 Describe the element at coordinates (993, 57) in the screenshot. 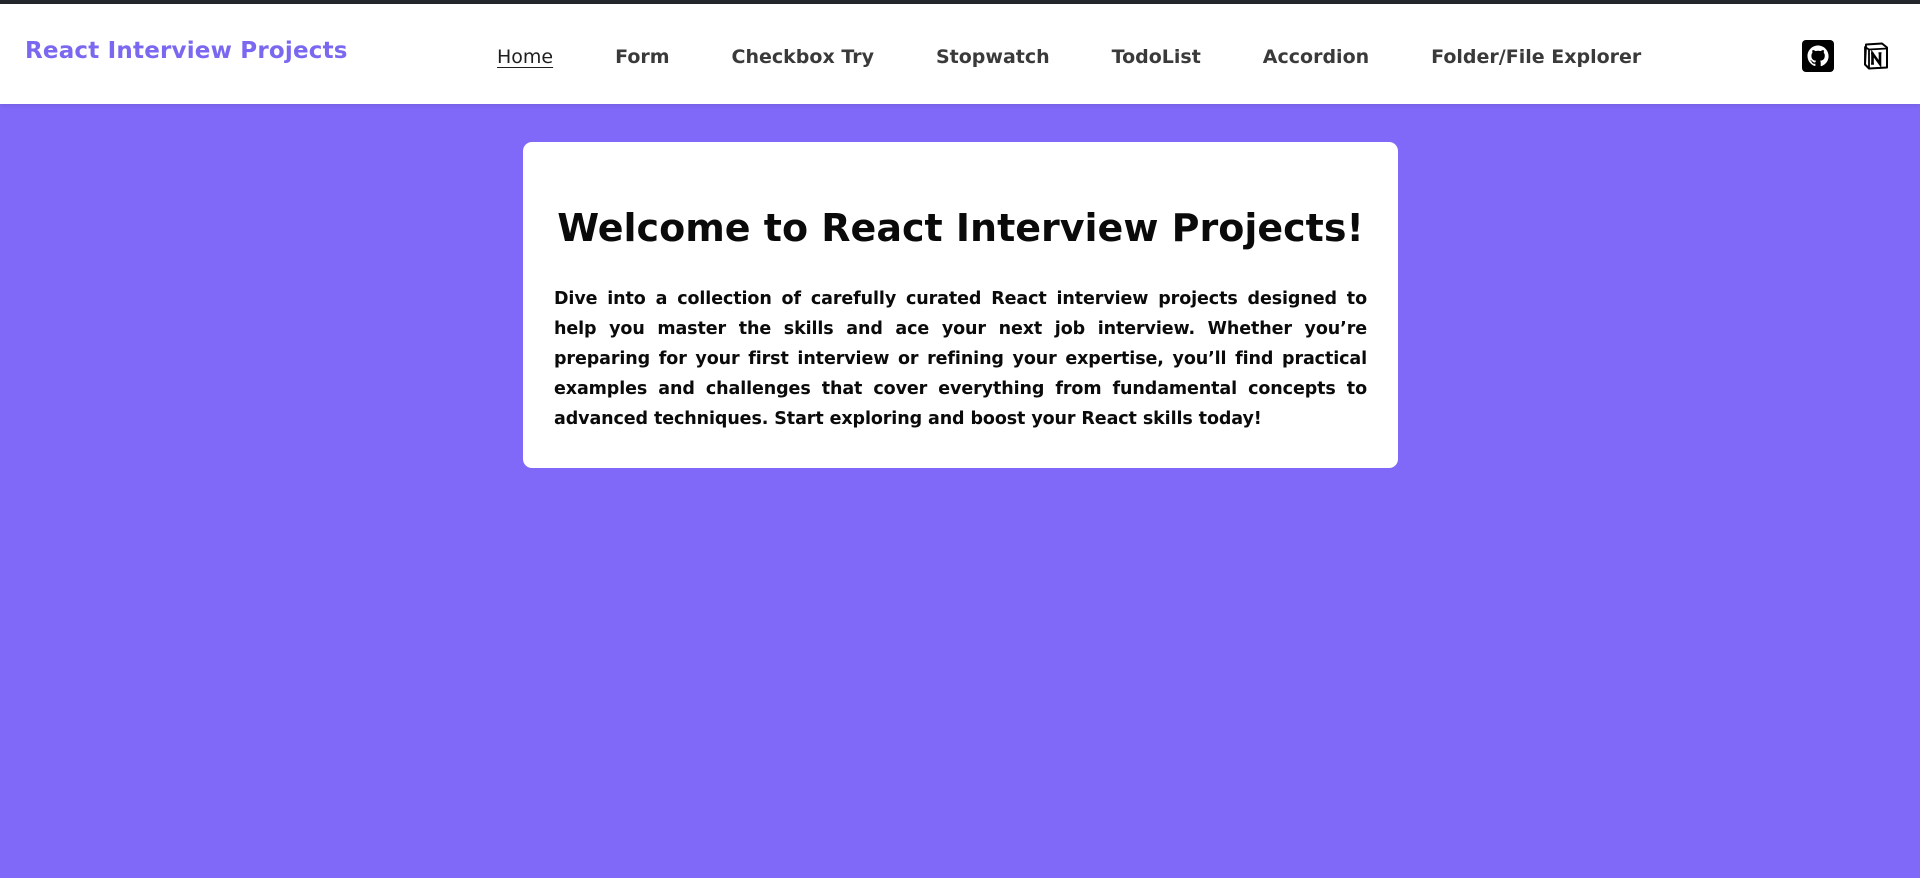

I see `nav-link-stopwatch: Stopwatch` at that location.